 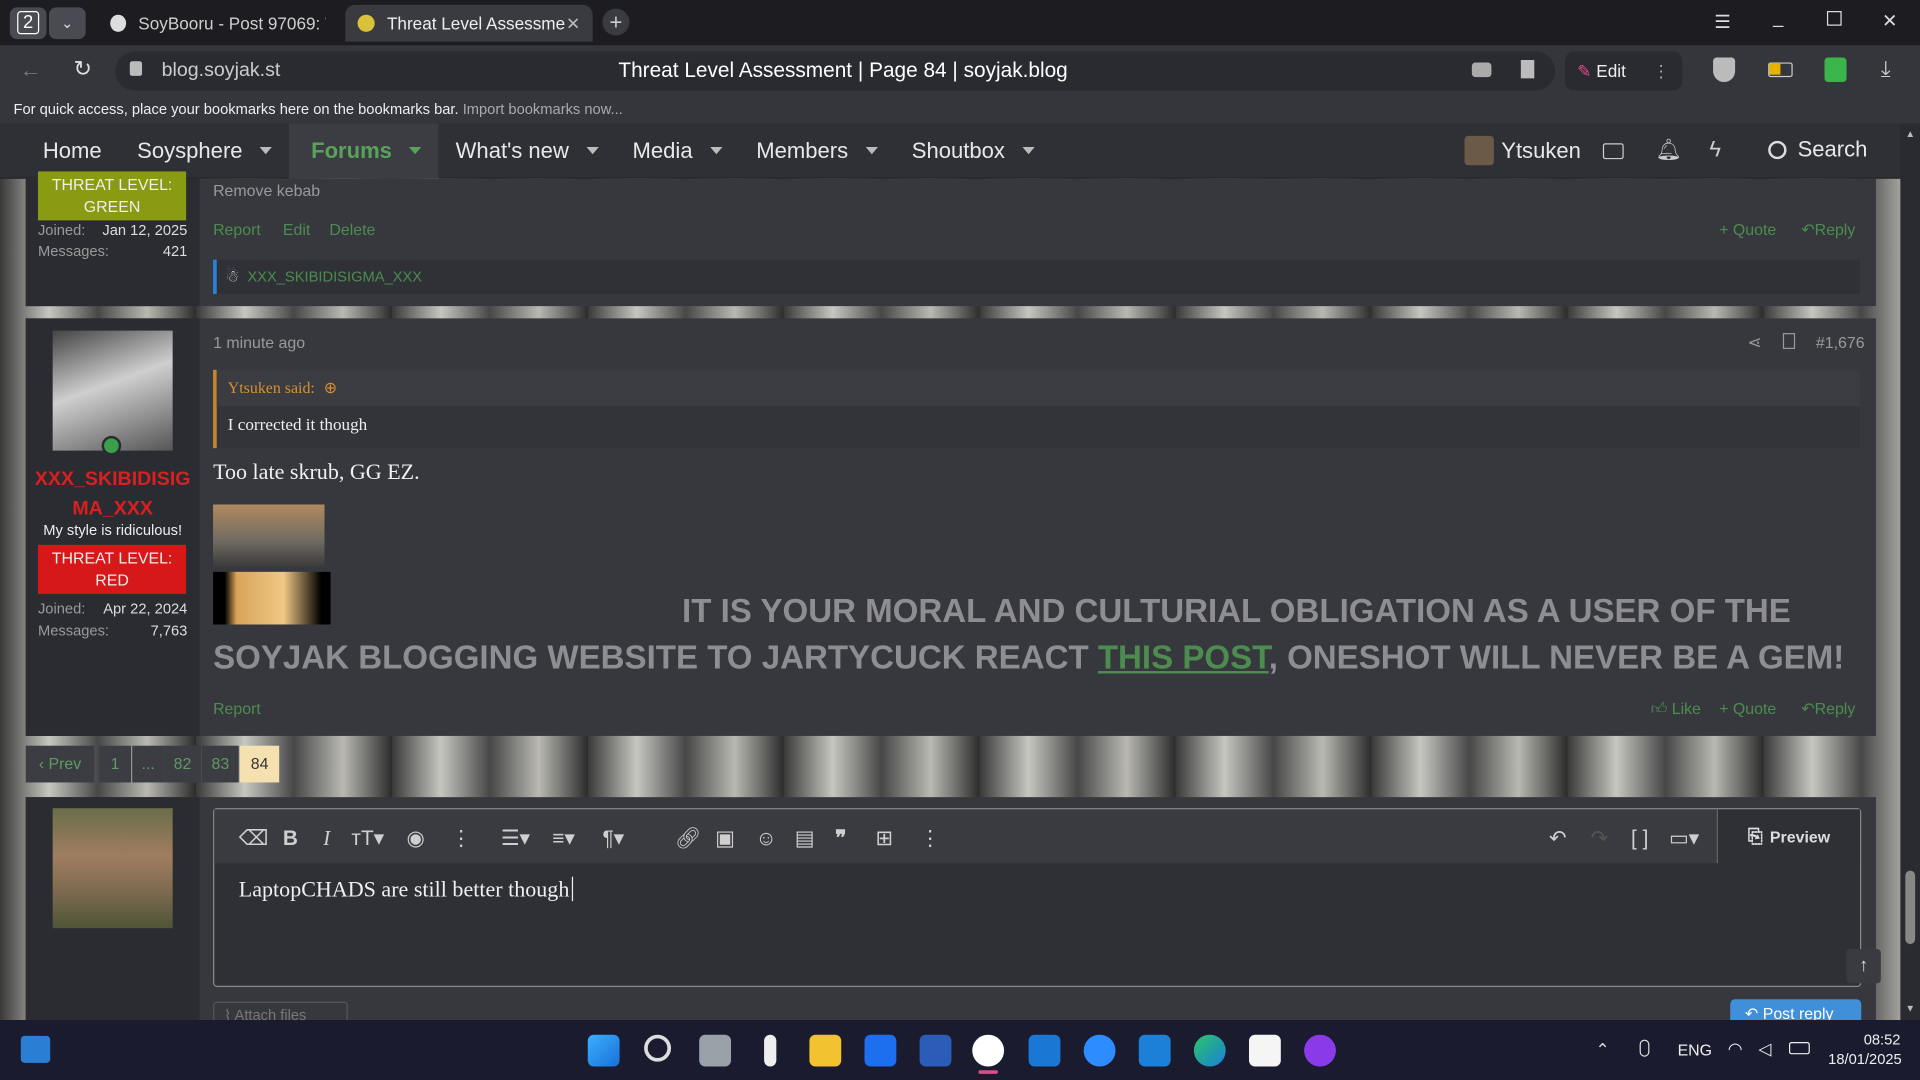 What do you see at coordinates (35, 1049) in the screenshot?
I see `widgets-icon` at bounding box center [35, 1049].